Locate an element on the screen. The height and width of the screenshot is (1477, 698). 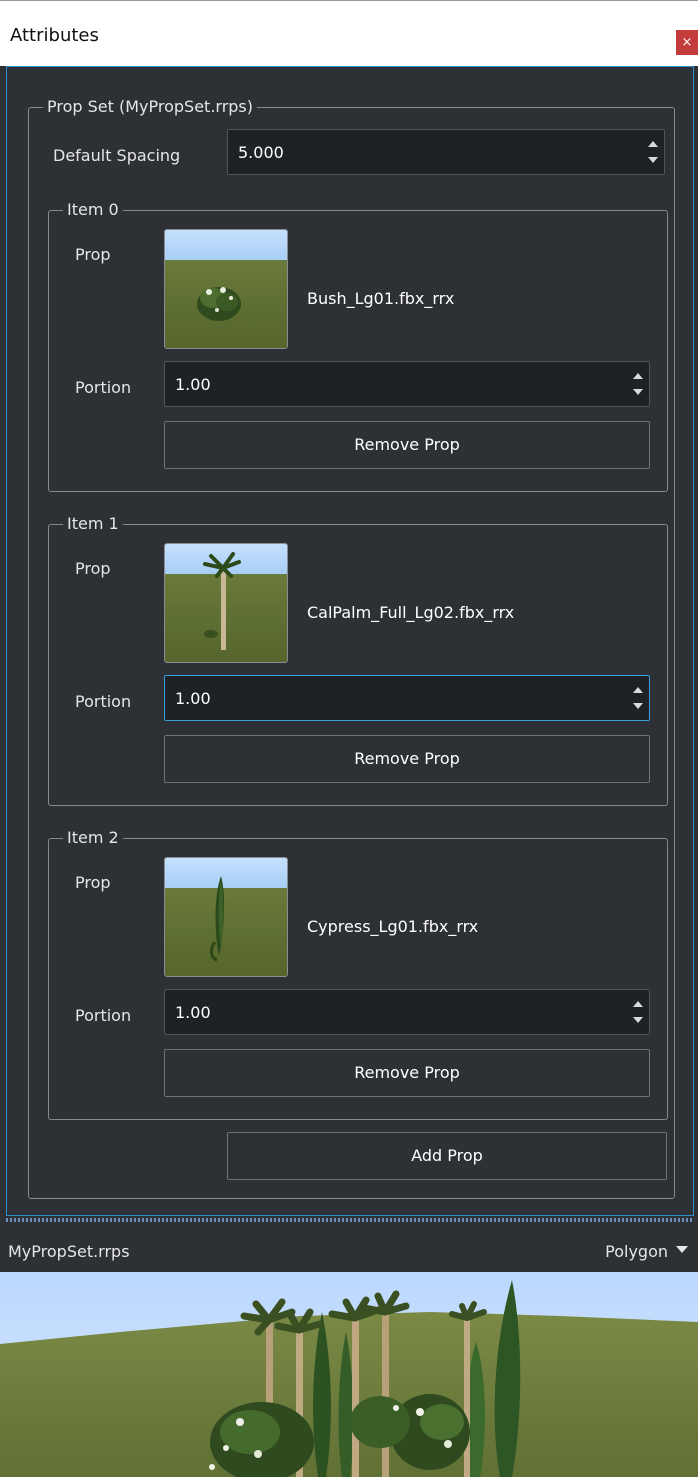
bush-image is located at coordinates (219, 304).